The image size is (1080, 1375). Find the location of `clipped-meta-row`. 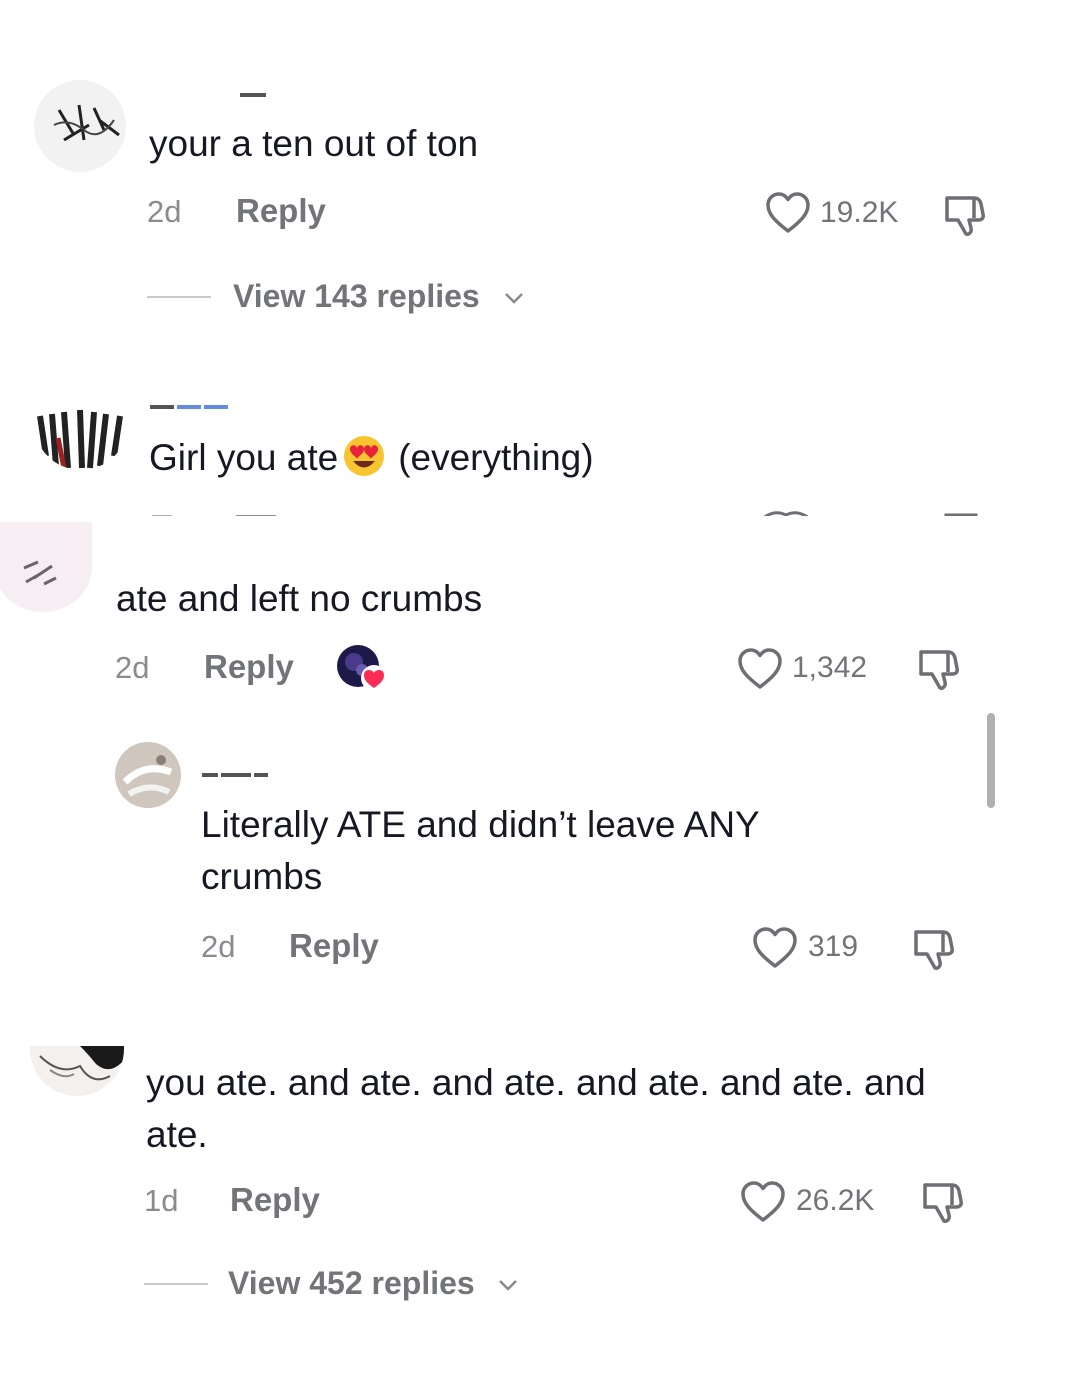

clipped-meta-row is located at coordinates (580, 511).